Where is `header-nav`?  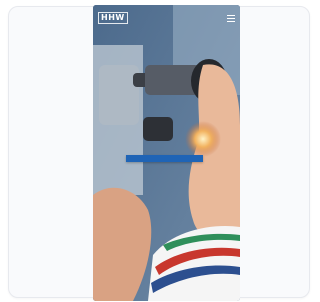 header-nav is located at coordinates (228, 18).